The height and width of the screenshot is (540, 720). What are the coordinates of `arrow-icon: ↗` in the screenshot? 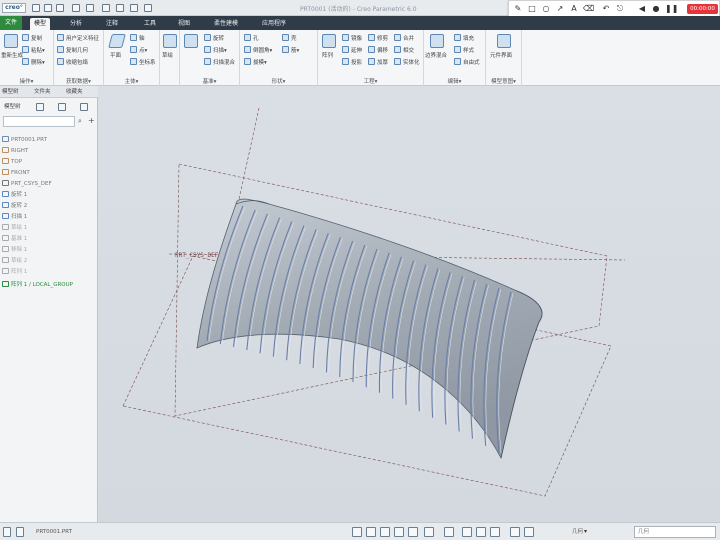 It's located at (560, 9).